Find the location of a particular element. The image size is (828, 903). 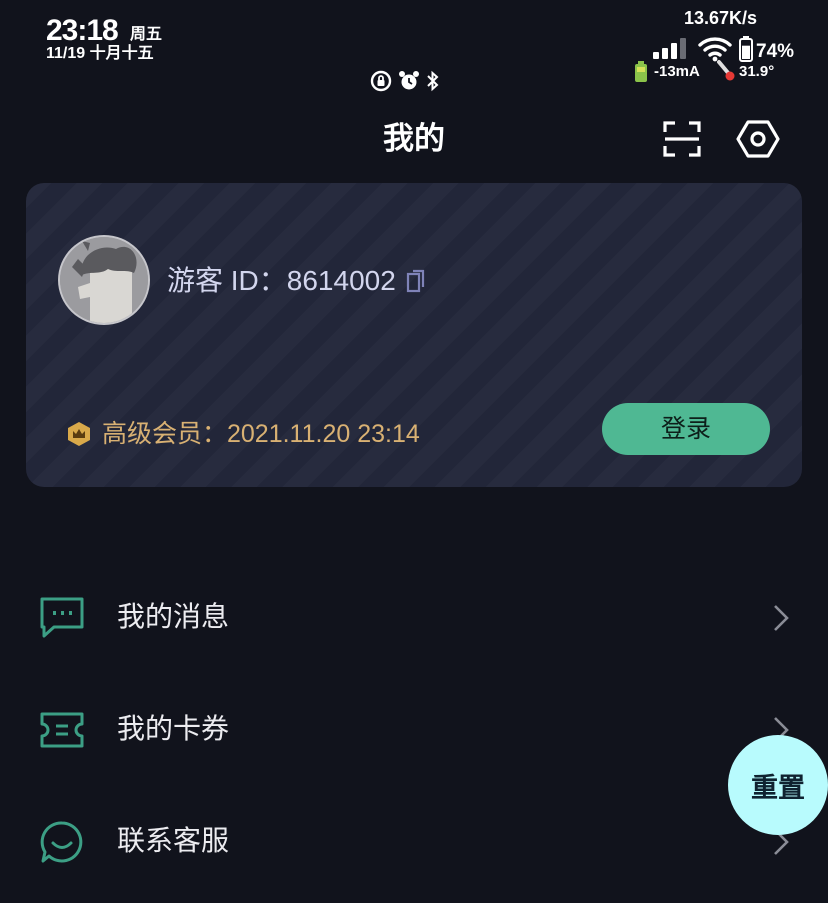

menu-item-customer-service: 联系客服 is located at coordinates (414, 842).